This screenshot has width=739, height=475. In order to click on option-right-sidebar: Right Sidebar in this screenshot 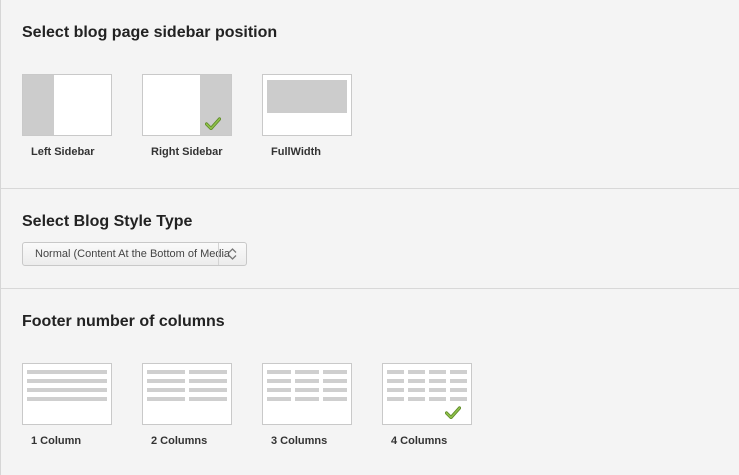, I will do `click(187, 116)`.